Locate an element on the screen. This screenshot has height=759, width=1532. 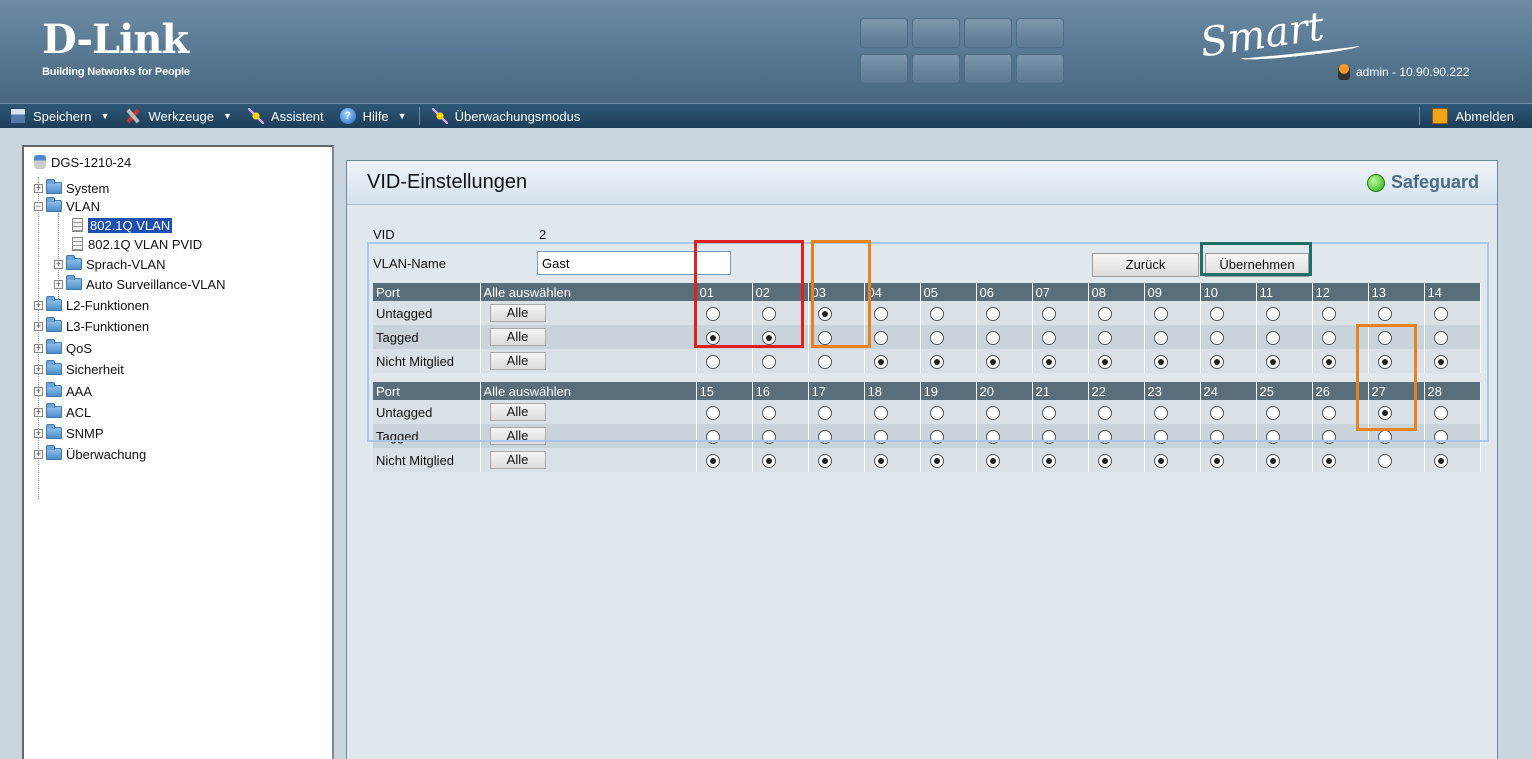
wizard-menu: Assistent is located at coordinates (286, 116).